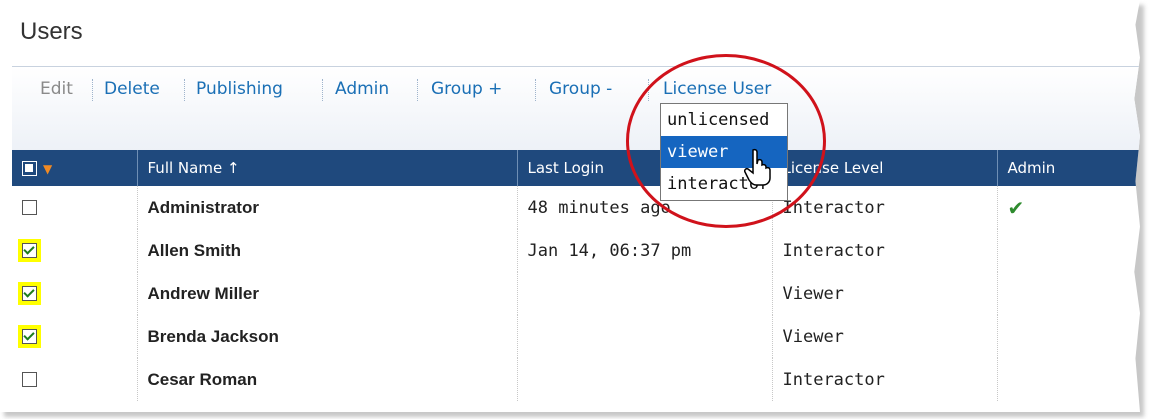 The image size is (1154, 419). Describe the element at coordinates (29, 168) in the screenshot. I see `select-all-checkbox` at that location.